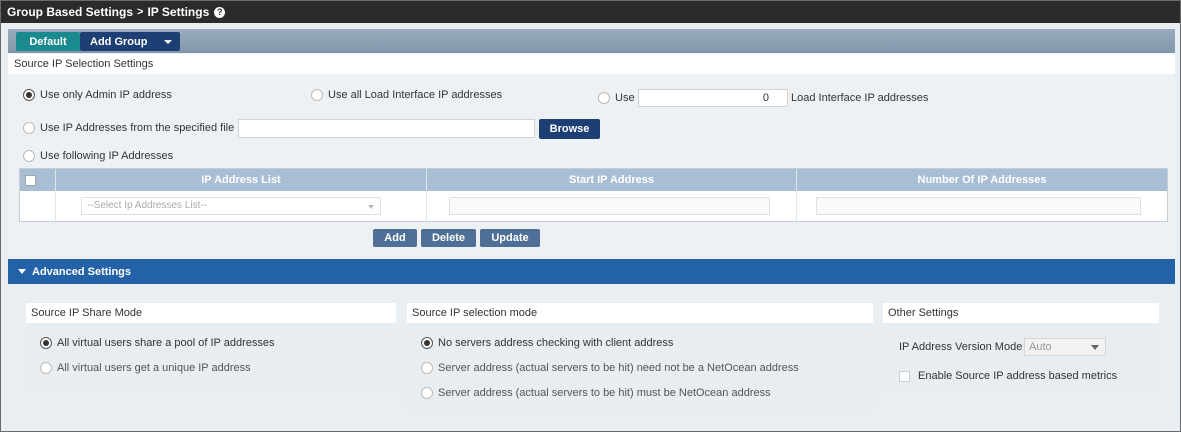  What do you see at coordinates (30, 180) in the screenshot?
I see `select-all-checkbox` at bounding box center [30, 180].